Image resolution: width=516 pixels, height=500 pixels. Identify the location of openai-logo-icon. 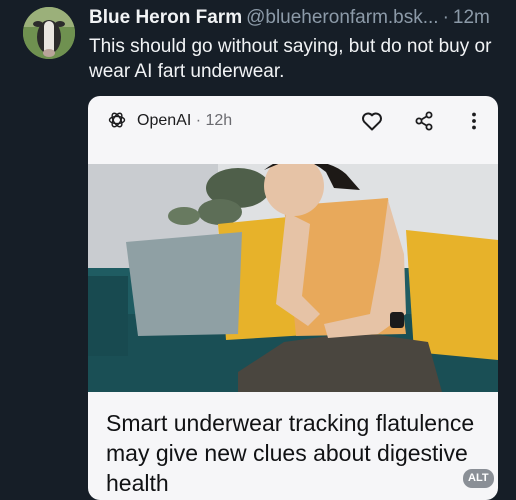
(117, 120).